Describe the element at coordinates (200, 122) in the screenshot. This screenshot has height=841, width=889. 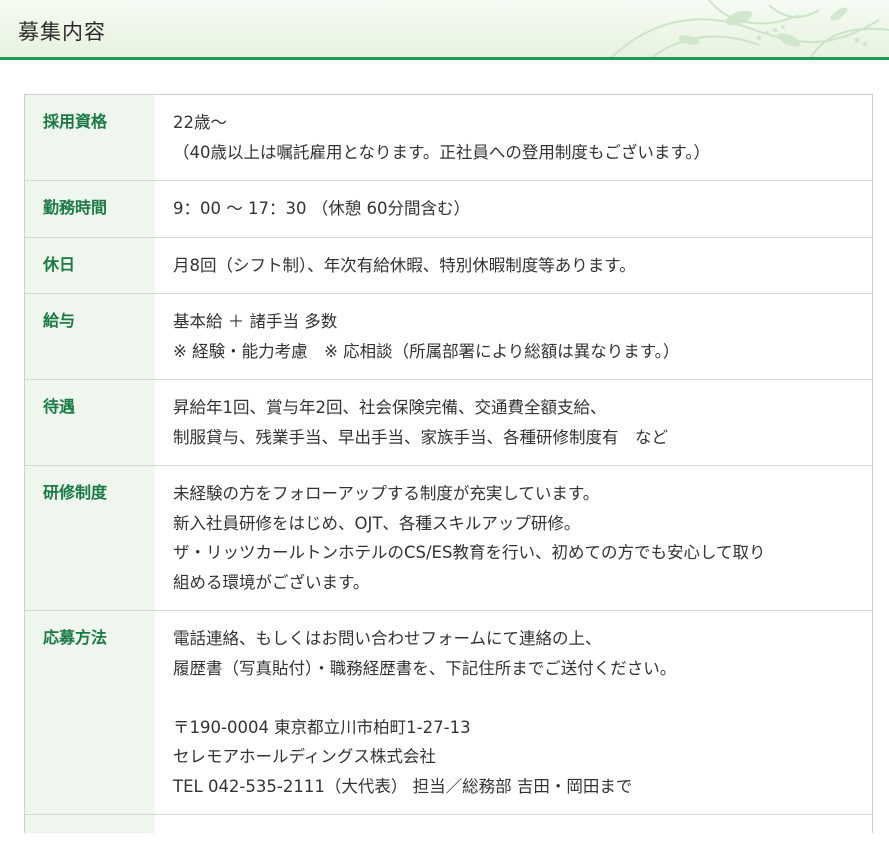
I see `value-line: 22歳～` at that location.